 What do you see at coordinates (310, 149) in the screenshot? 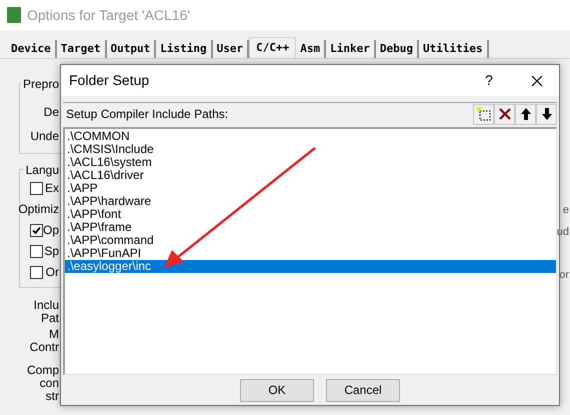
I see `path-item: .\CMSIS\Include` at bounding box center [310, 149].